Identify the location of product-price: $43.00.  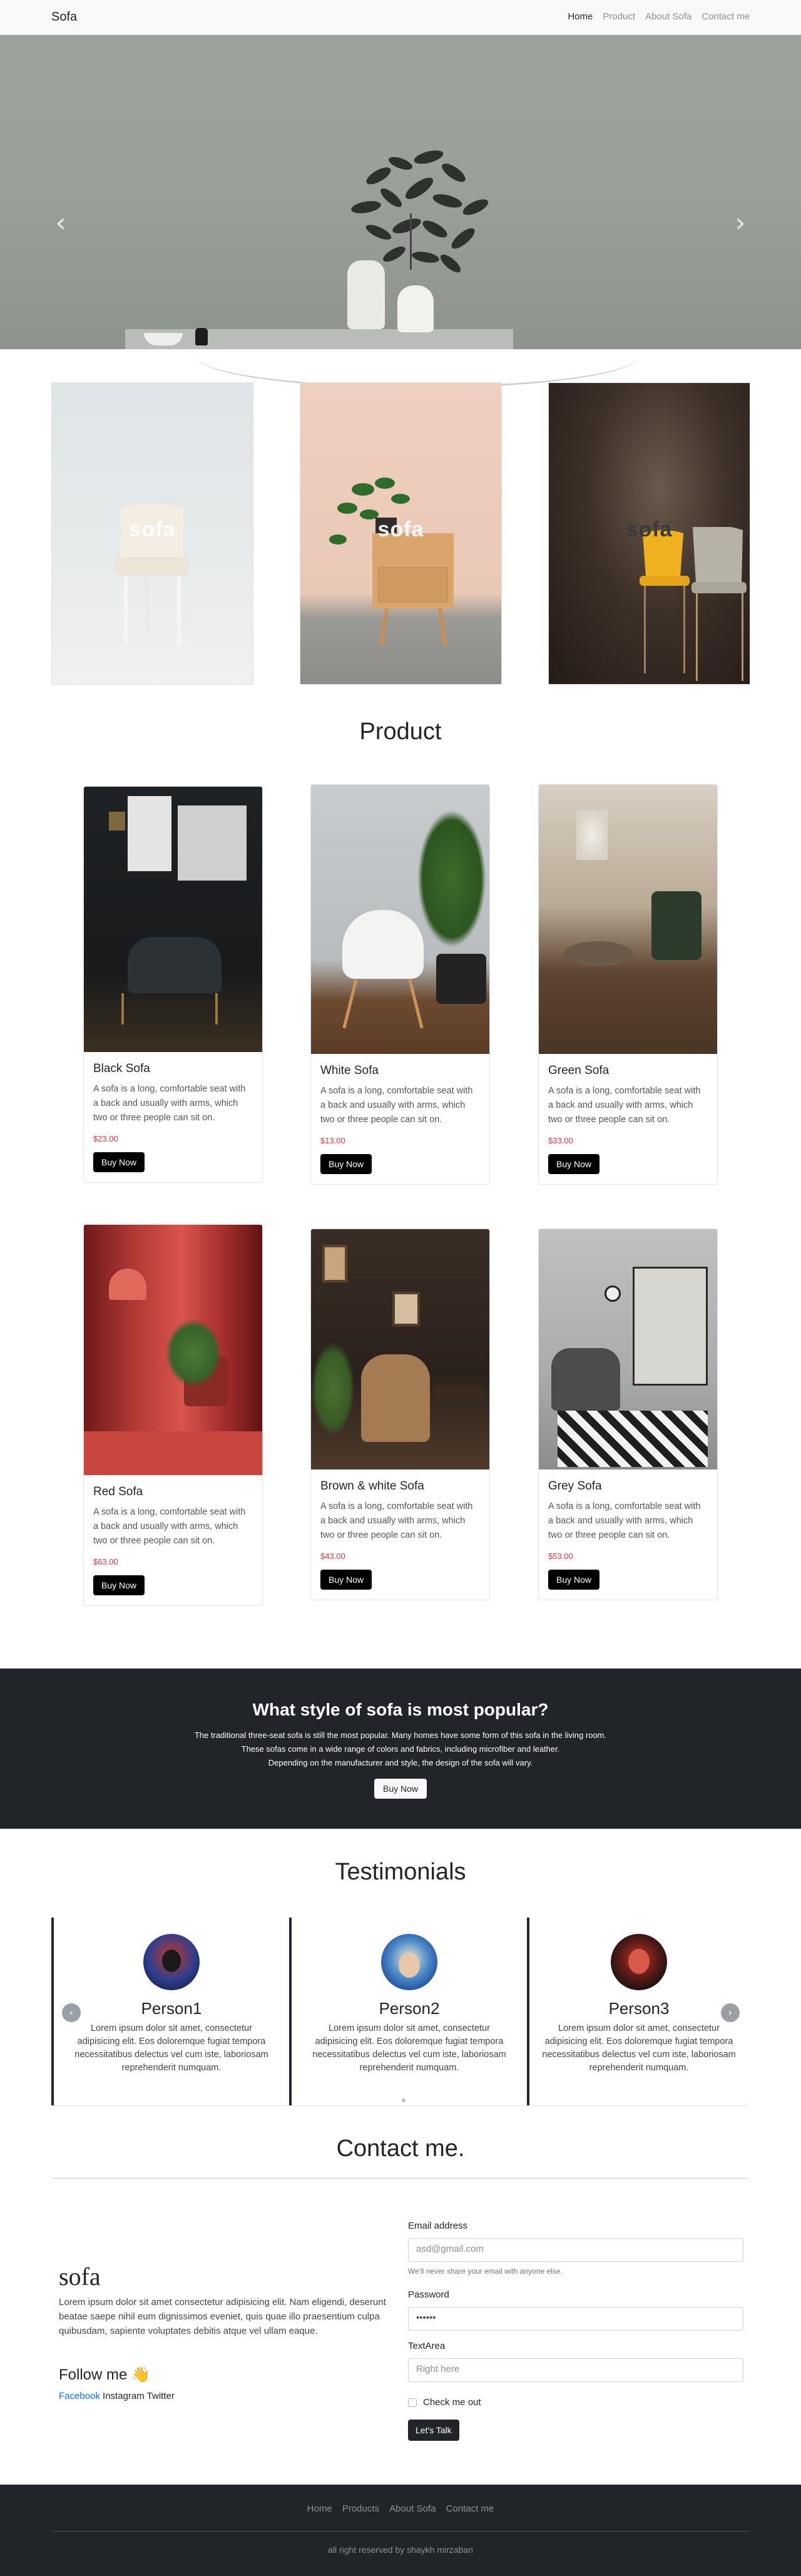
(332, 1556).